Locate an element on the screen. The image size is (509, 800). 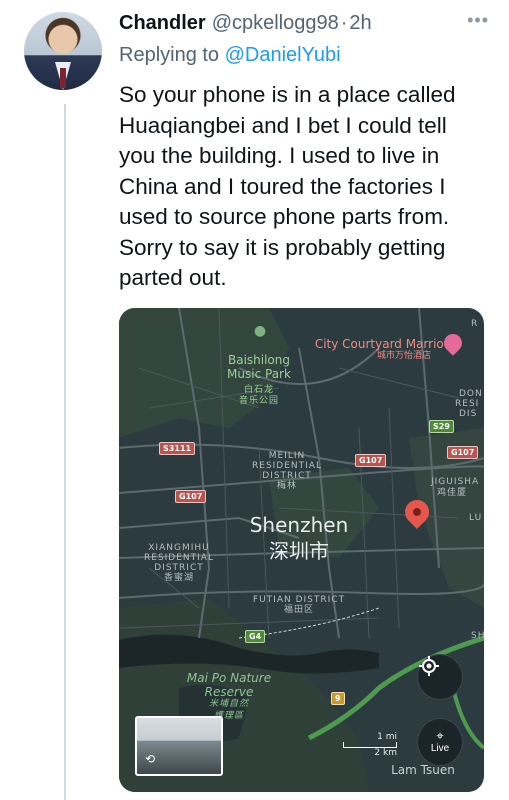
scale-bottom-label: 2 km is located at coordinates (385, 753).